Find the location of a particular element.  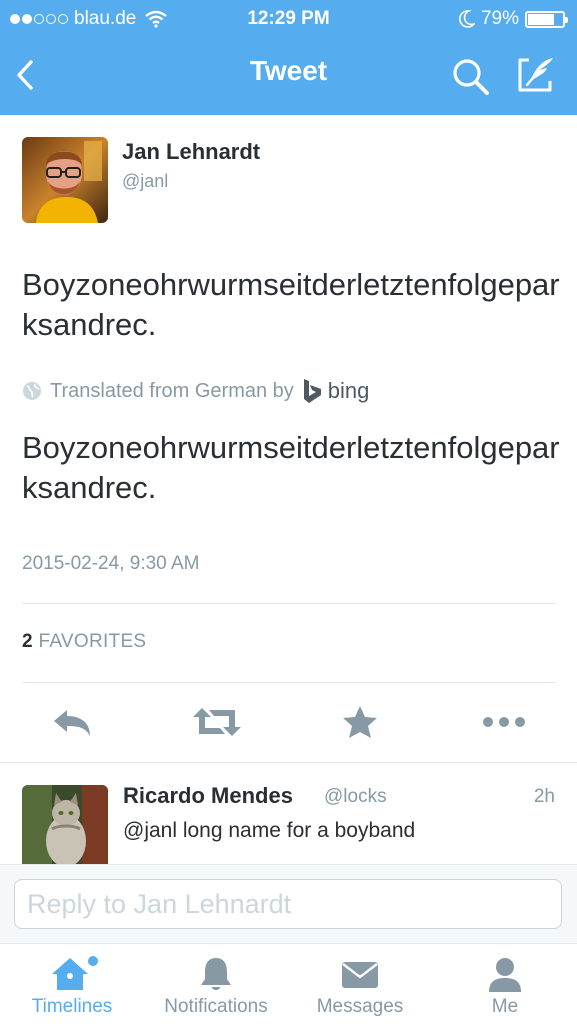

author-handle: @janl is located at coordinates (145, 181).